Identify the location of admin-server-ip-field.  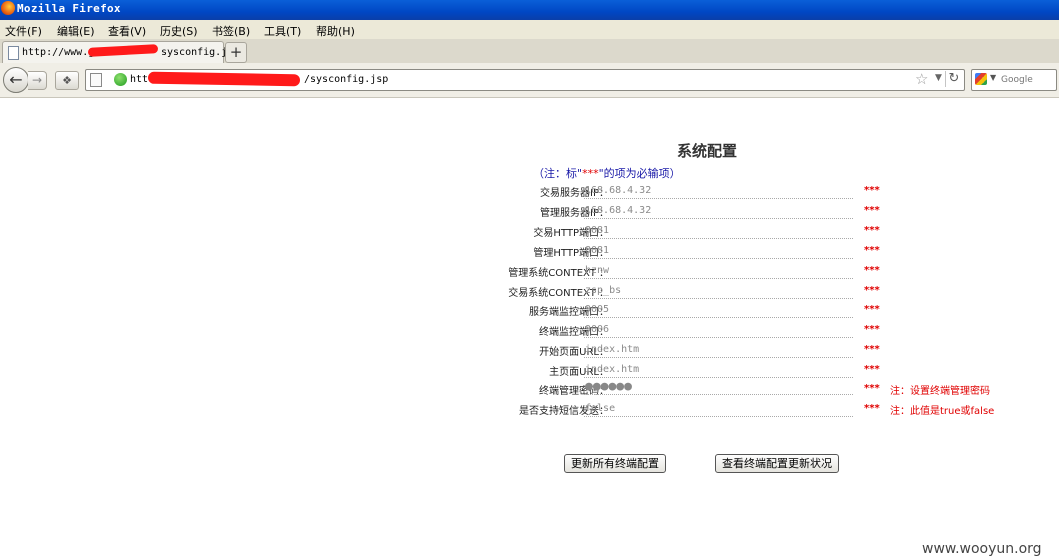
(718, 211).